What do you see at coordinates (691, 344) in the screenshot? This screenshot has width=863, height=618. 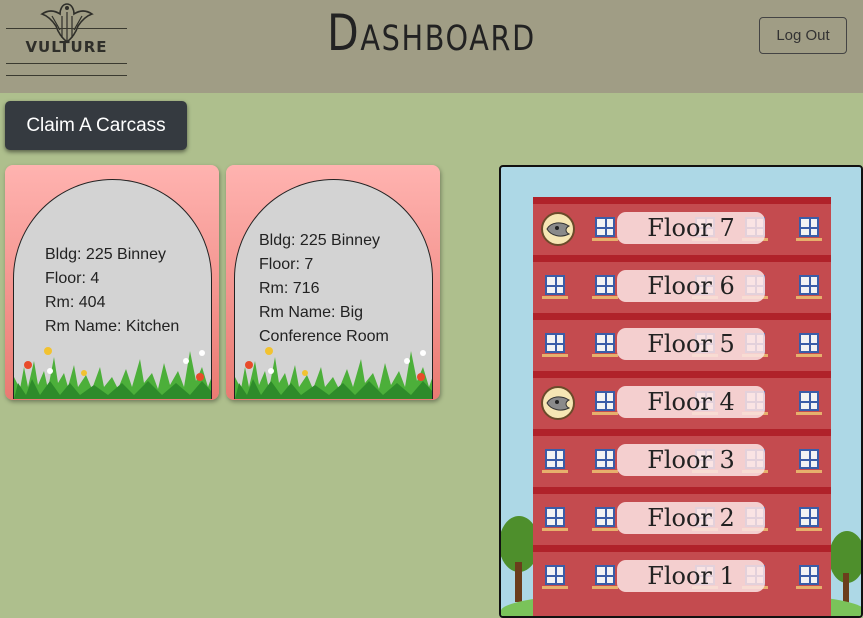 I see `floor-label: Floor 5` at bounding box center [691, 344].